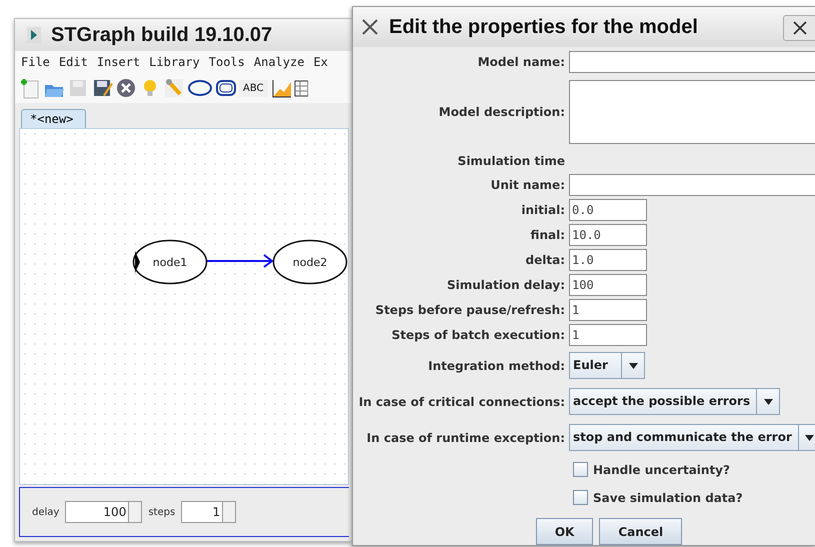 This screenshot has height=547, width=815. I want to click on tab: *<new>, so click(53, 118).